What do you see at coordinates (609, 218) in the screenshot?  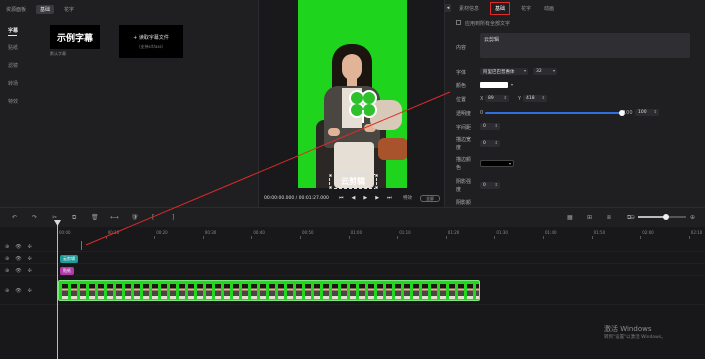 I see `magnet-icon: ⧈` at bounding box center [609, 218].